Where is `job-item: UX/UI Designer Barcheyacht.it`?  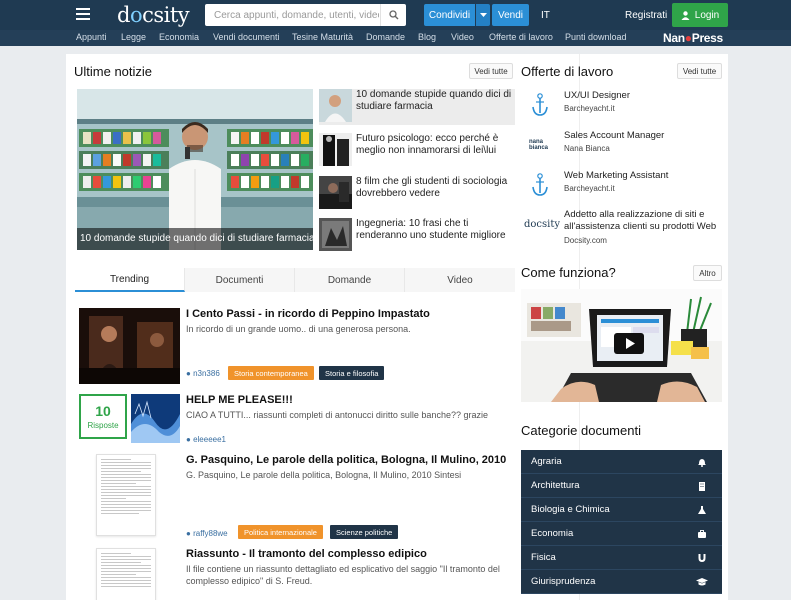
job-item: UX/UI Designer Barcheyacht.it is located at coordinates (622, 106).